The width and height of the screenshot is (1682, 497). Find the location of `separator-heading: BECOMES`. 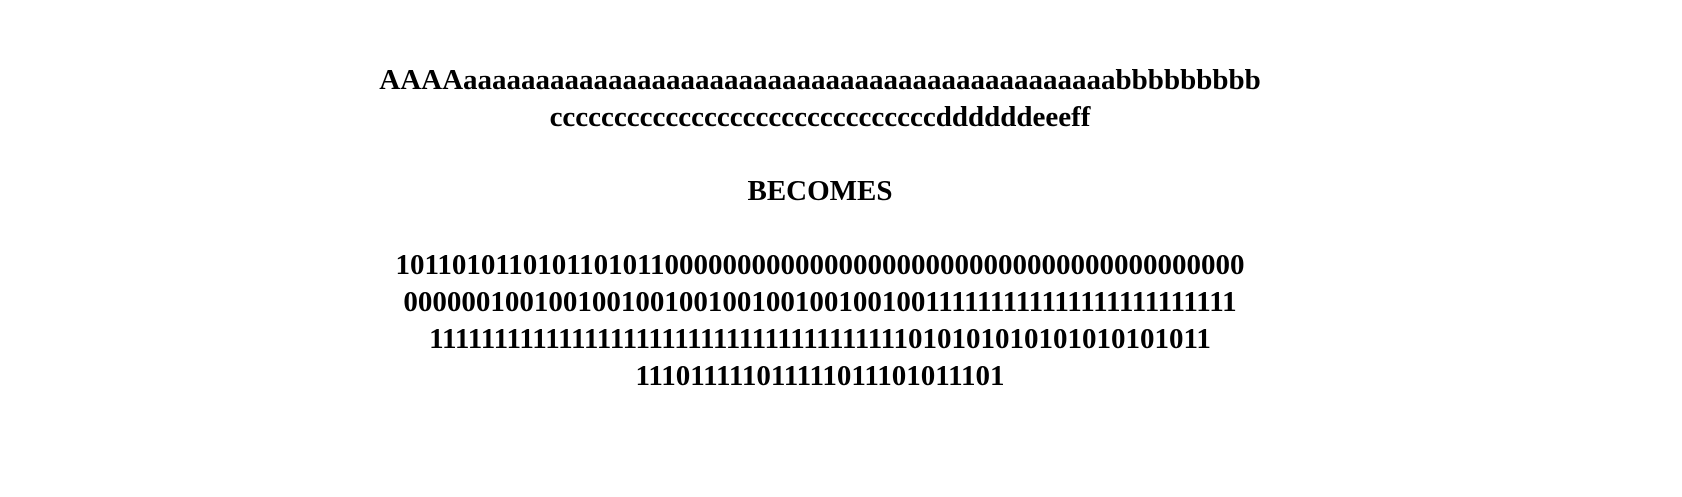

separator-heading: BECOMES is located at coordinates (820, 191).